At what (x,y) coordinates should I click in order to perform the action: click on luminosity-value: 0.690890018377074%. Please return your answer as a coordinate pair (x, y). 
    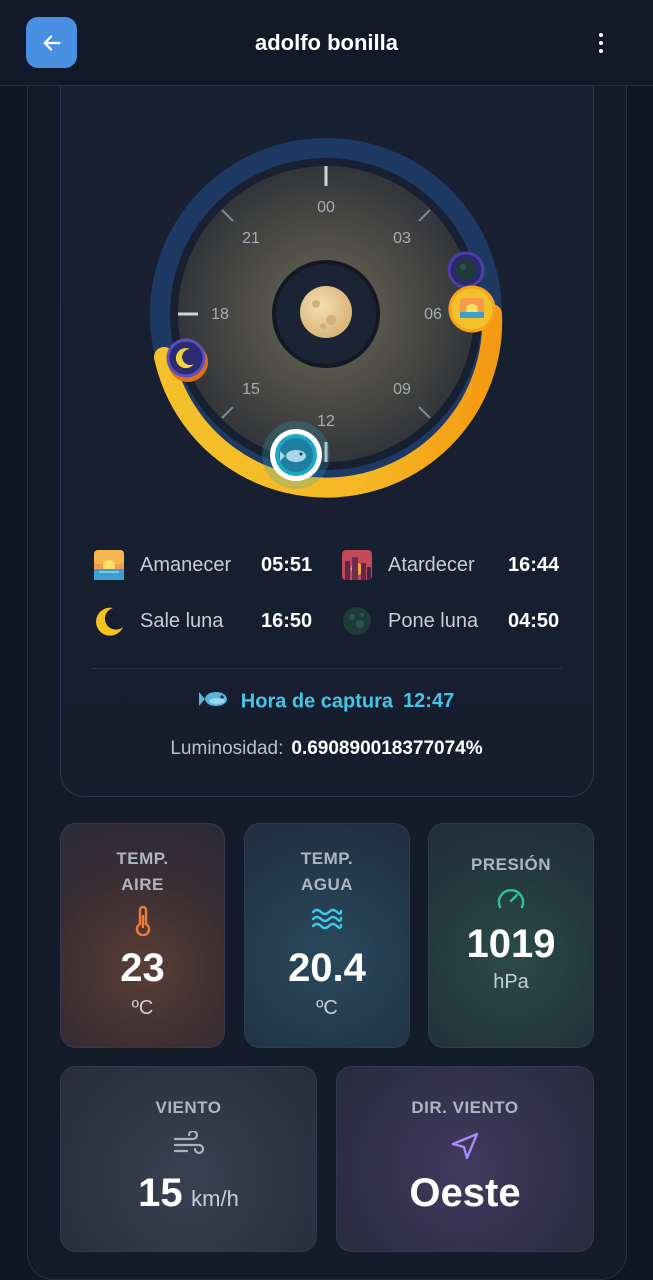
    Looking at the image, I should click on (387, 748).